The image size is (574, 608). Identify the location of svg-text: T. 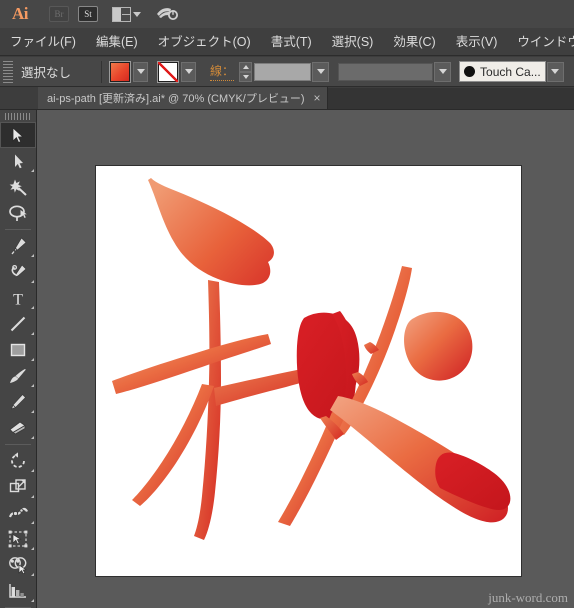
(18, 299).